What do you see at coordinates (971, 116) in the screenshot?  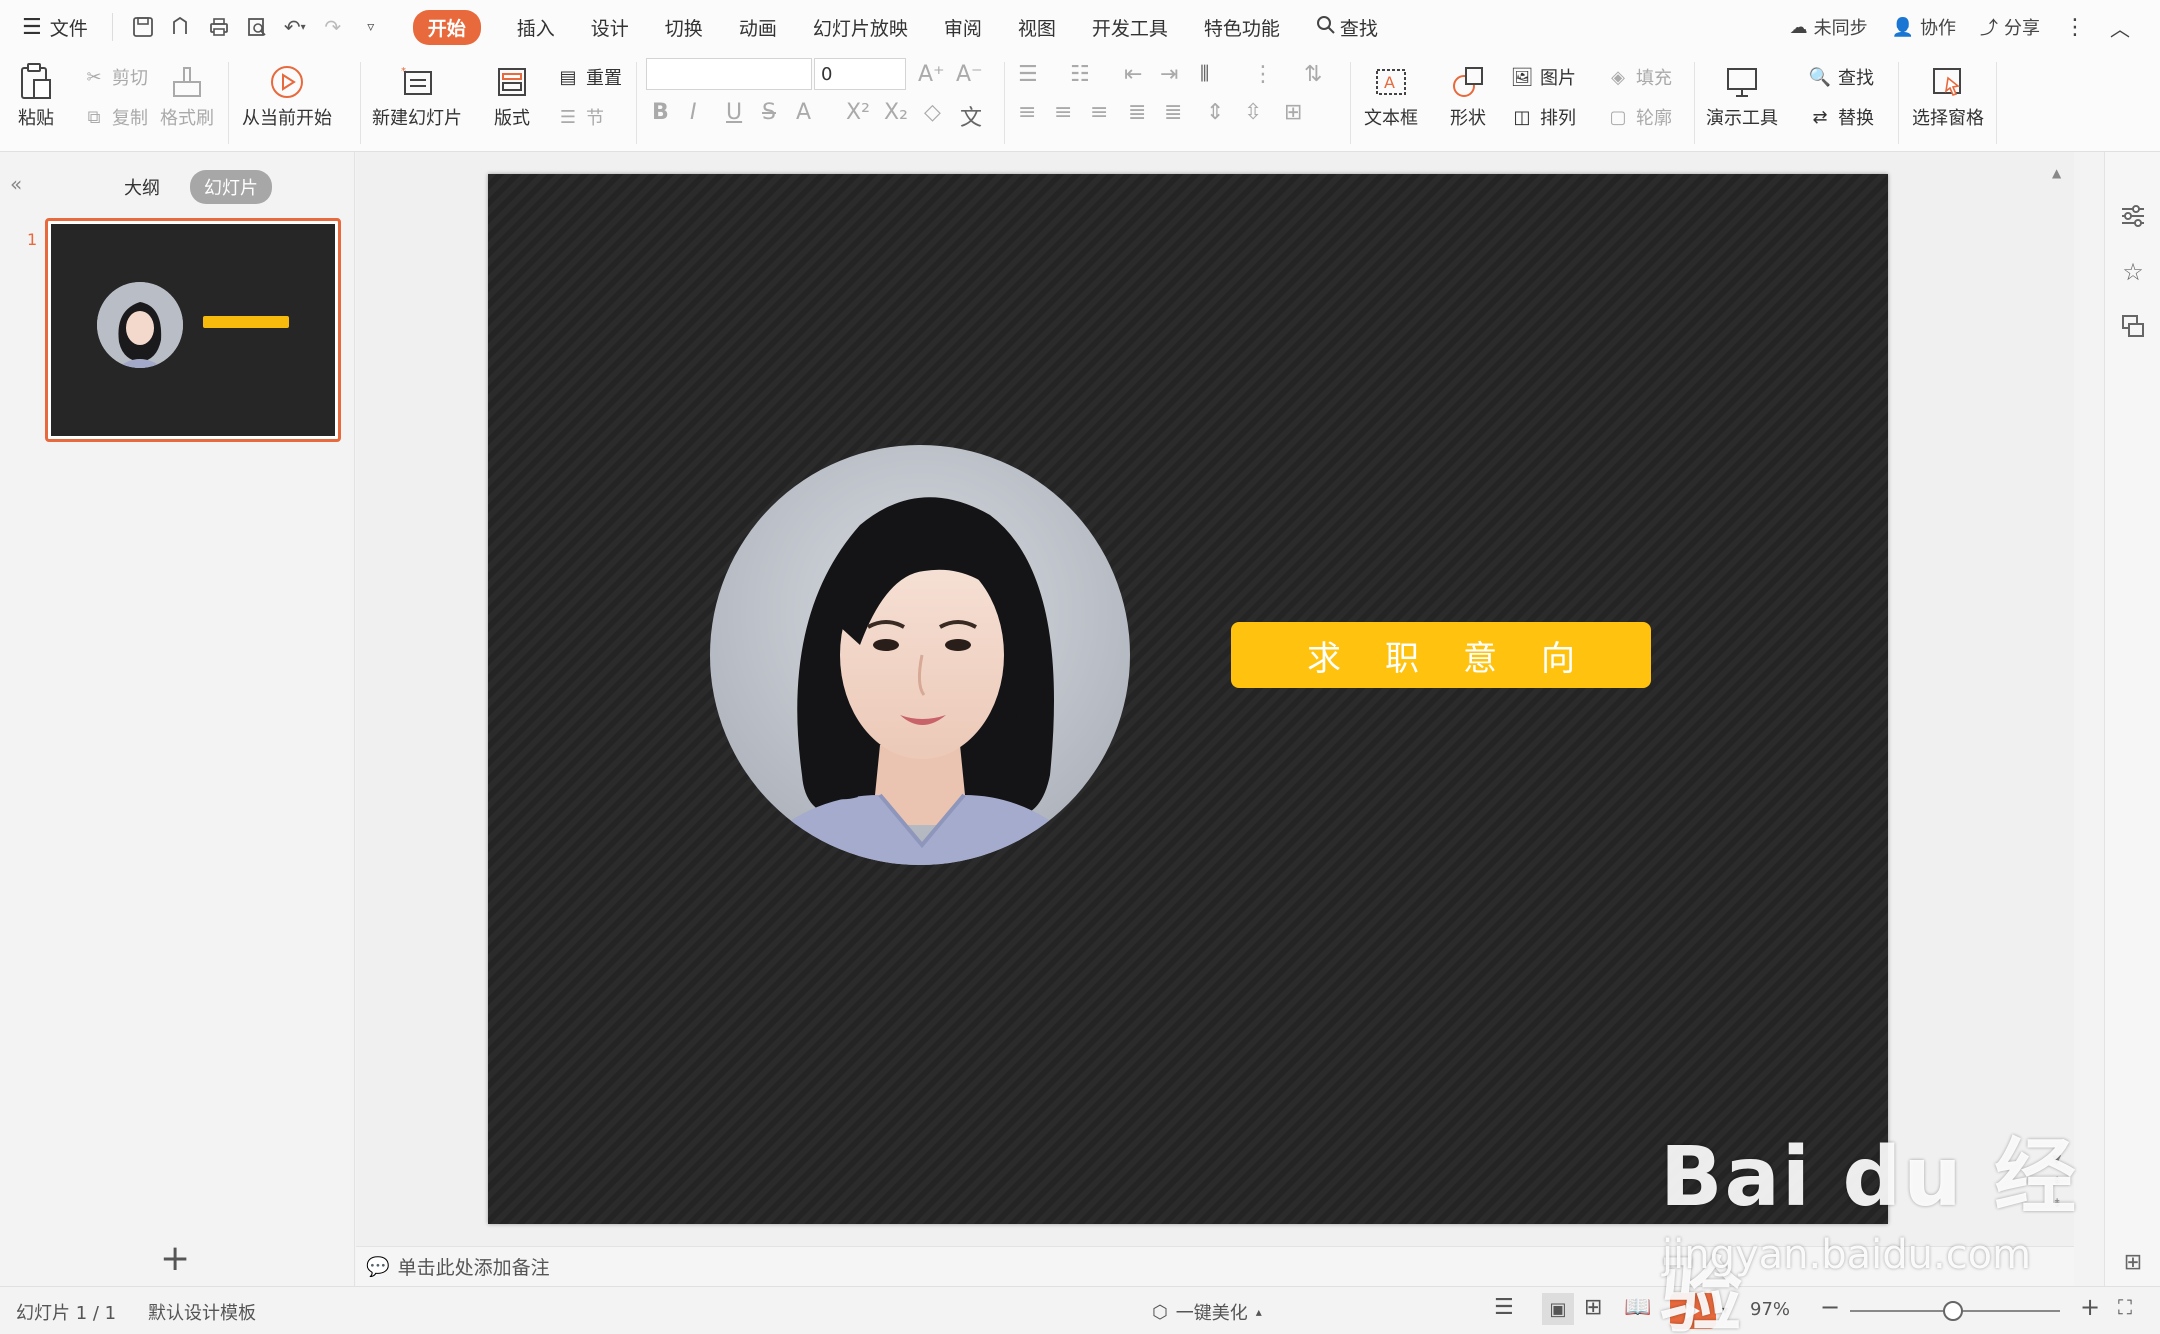 I see `char-spacing-icon: 文` at bounding box center [971, 116].